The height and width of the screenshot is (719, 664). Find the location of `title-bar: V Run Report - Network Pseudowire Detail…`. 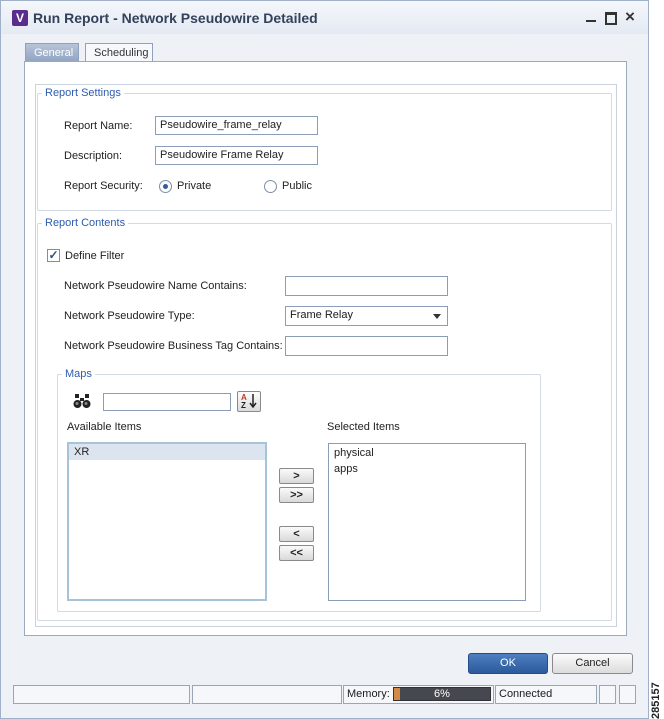

title-bar: V Run Report - Network Pseudowire Detail… is located at coordinates (324, 17).